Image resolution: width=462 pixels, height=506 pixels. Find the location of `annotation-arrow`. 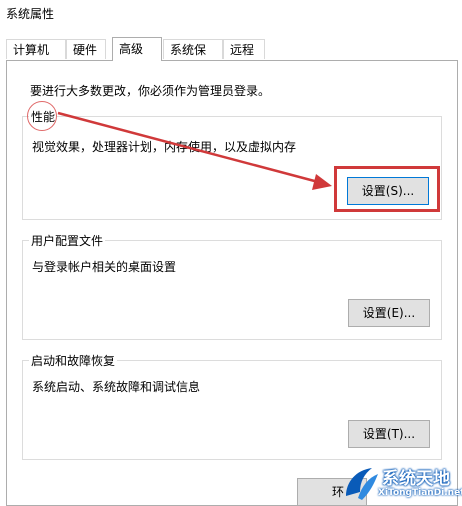

annotation-arrow is located at coordinates (194, 150).